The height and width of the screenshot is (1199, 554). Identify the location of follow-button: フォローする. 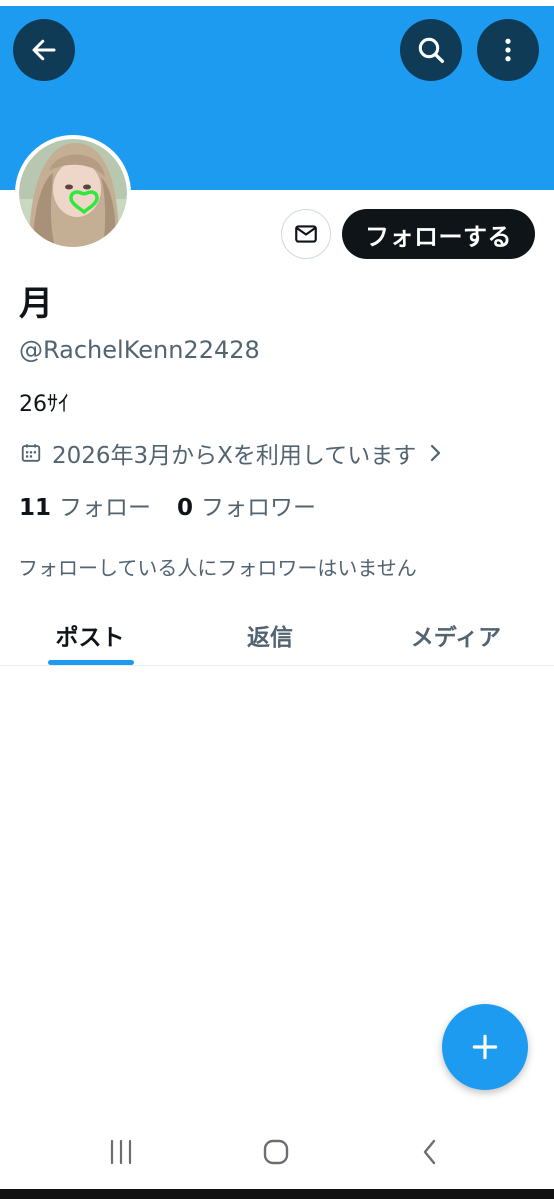
(438, 234).